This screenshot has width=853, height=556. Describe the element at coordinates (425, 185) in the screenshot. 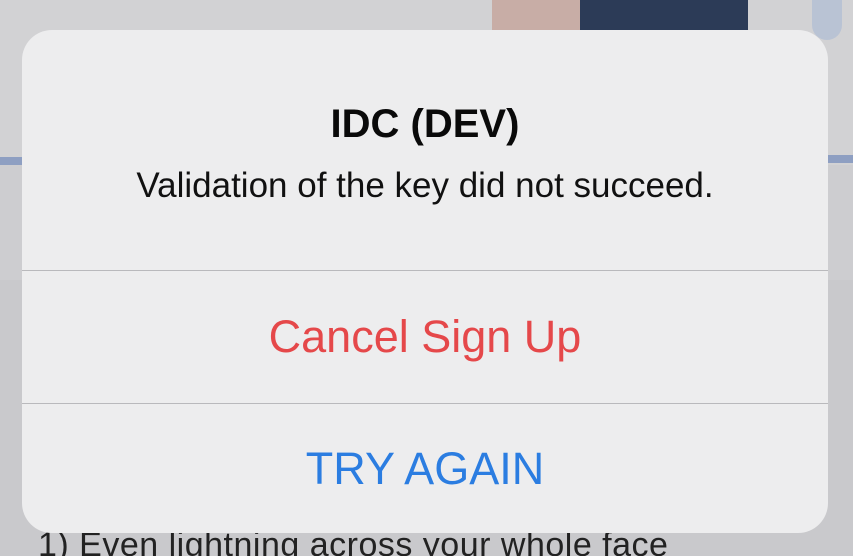

I see `alert-message: Validation of the key did not succeed.` at that location.